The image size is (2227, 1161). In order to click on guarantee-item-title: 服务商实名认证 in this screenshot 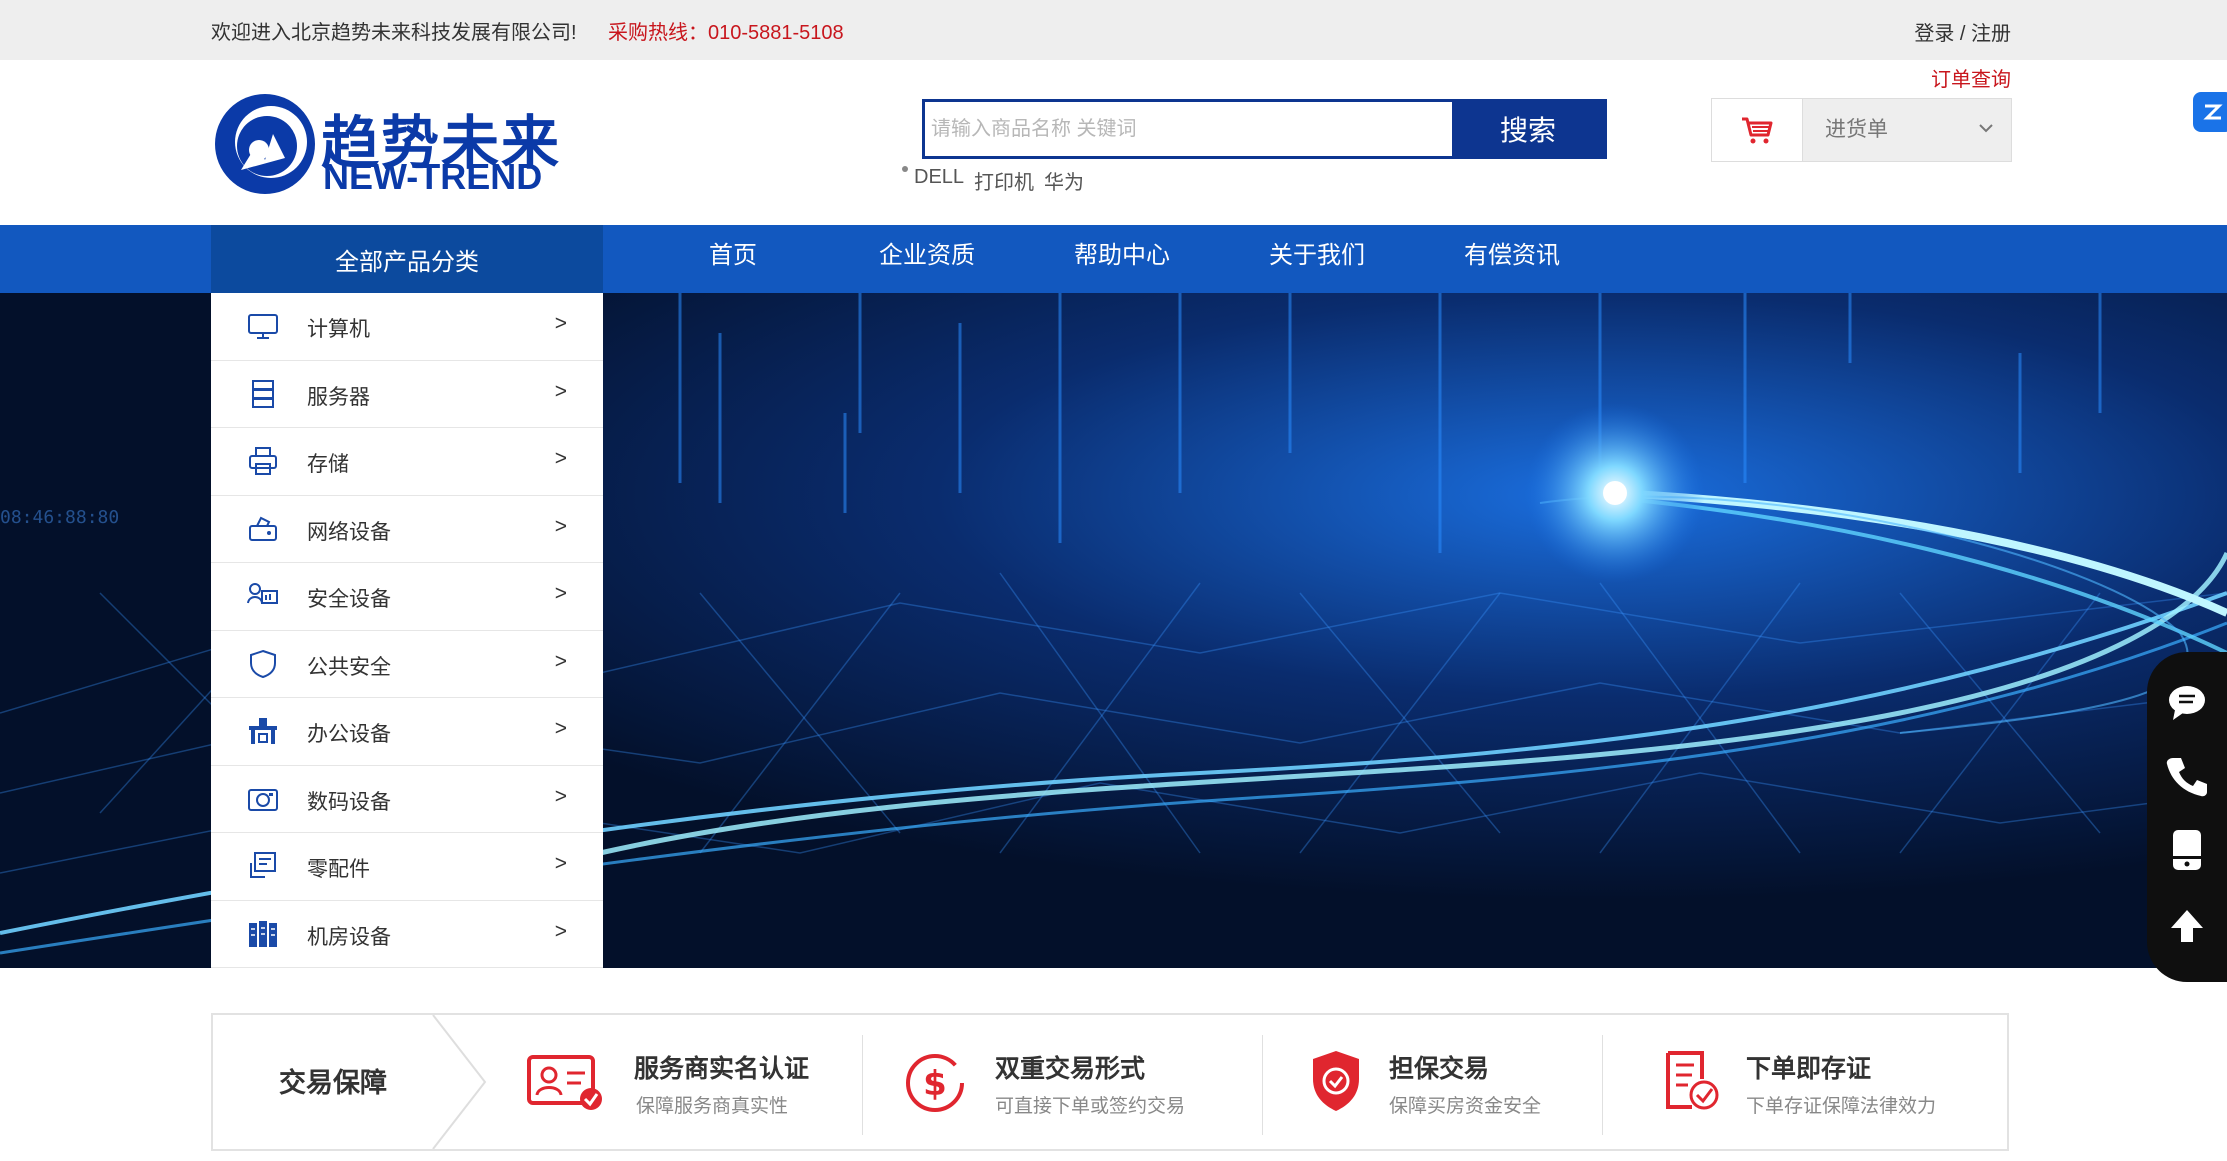, I will do `click(722, 1069)`.